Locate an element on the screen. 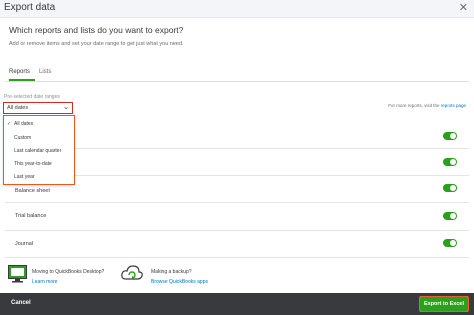 The image size is (474, 315). report-row-trial-balance: Trial balance is located at coordinates (237, 216).